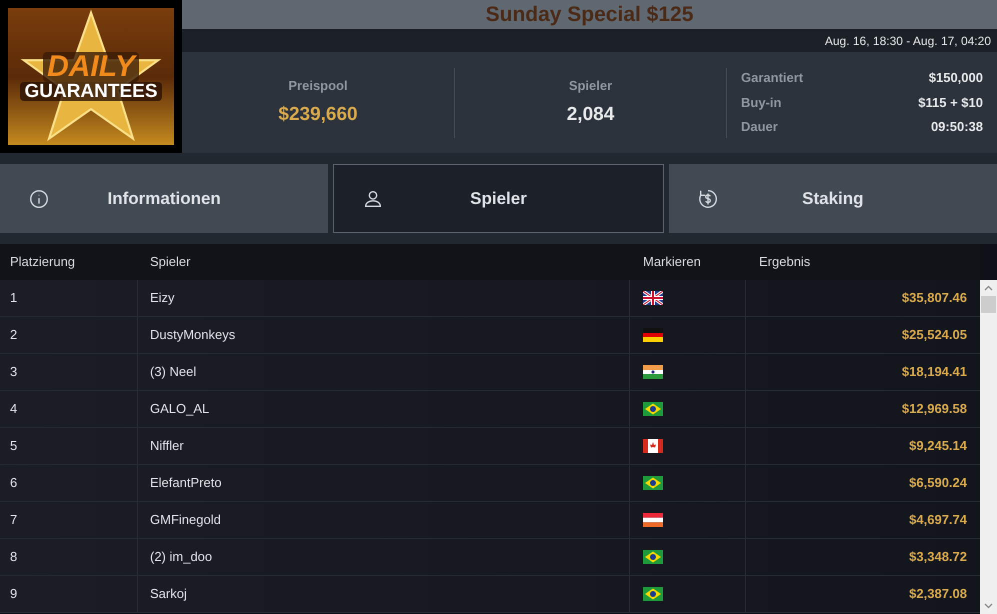  Describe the element at coordinates (590, 15) in the screenshot. I see `tournament-title: Sunday Special $125` at that location.